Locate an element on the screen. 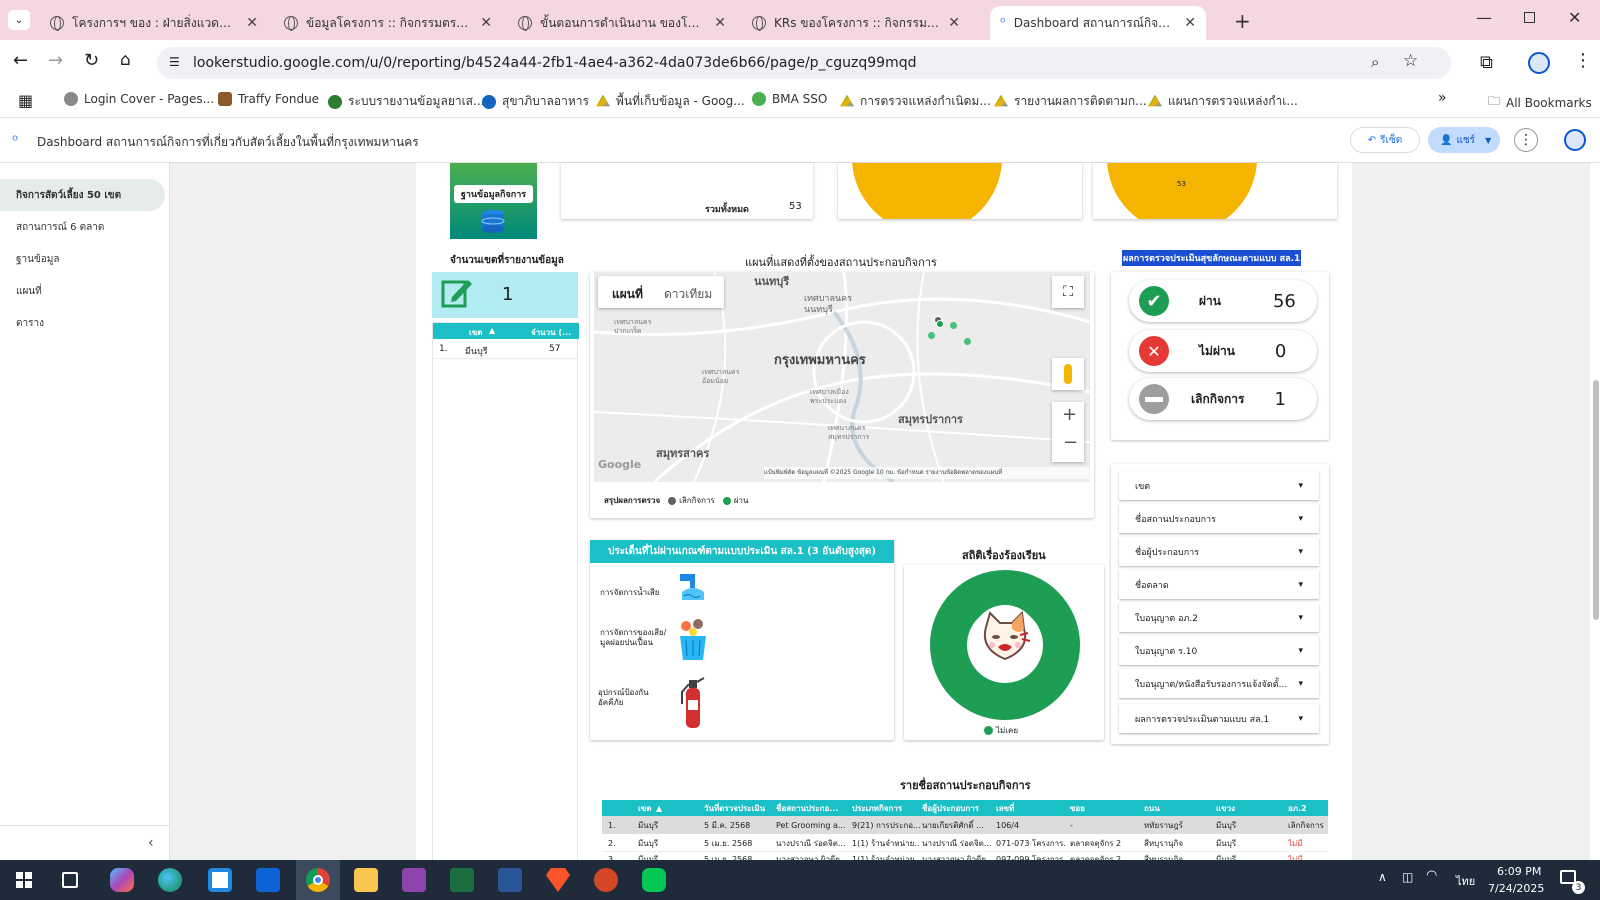  more-bookmarks-icon: » is located at coordinates (1442, 98).